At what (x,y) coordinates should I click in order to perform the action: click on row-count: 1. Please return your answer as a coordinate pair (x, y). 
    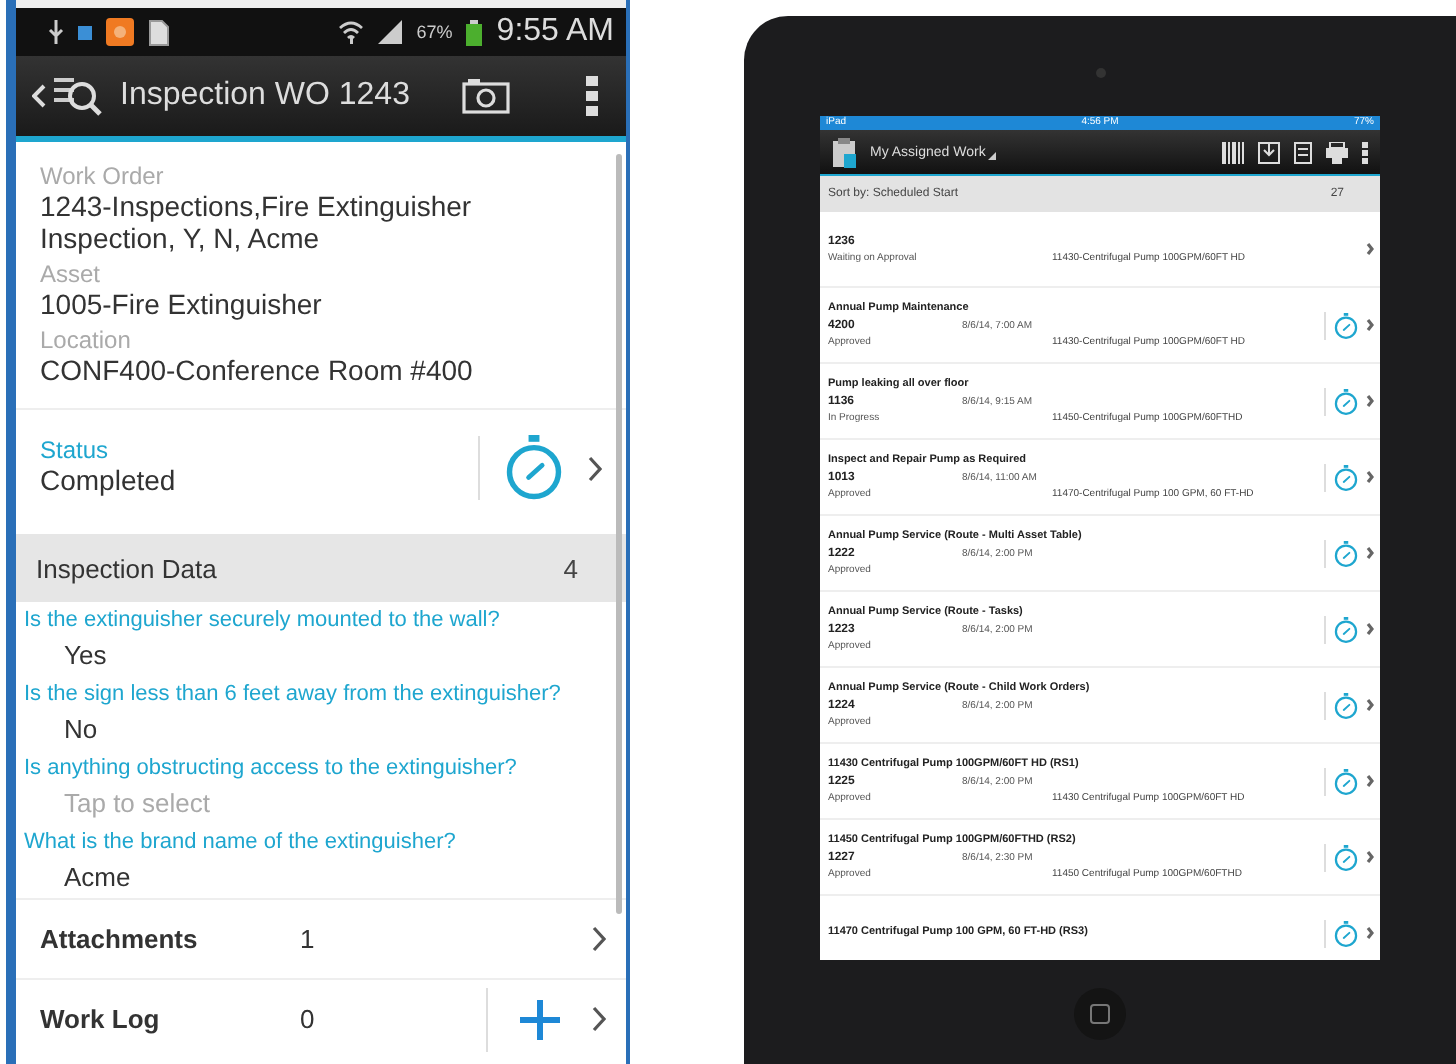
    Looking at the image, I should click on (307, 939).